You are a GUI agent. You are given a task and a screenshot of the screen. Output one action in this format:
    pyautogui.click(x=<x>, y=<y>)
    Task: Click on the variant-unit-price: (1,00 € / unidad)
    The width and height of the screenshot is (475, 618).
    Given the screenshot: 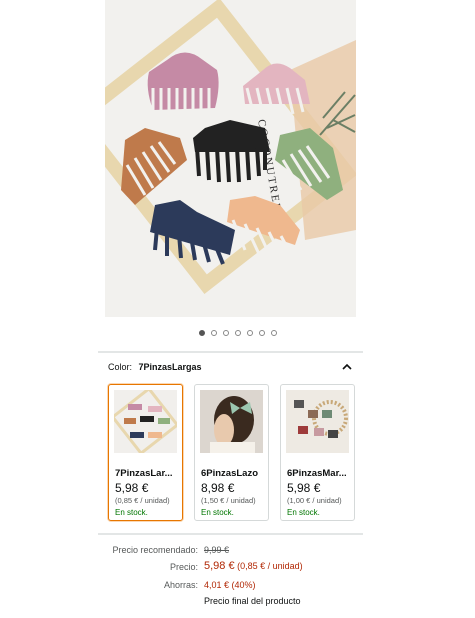 What is the action you would take?
    pyautogui.click(x=314, y=500)
    